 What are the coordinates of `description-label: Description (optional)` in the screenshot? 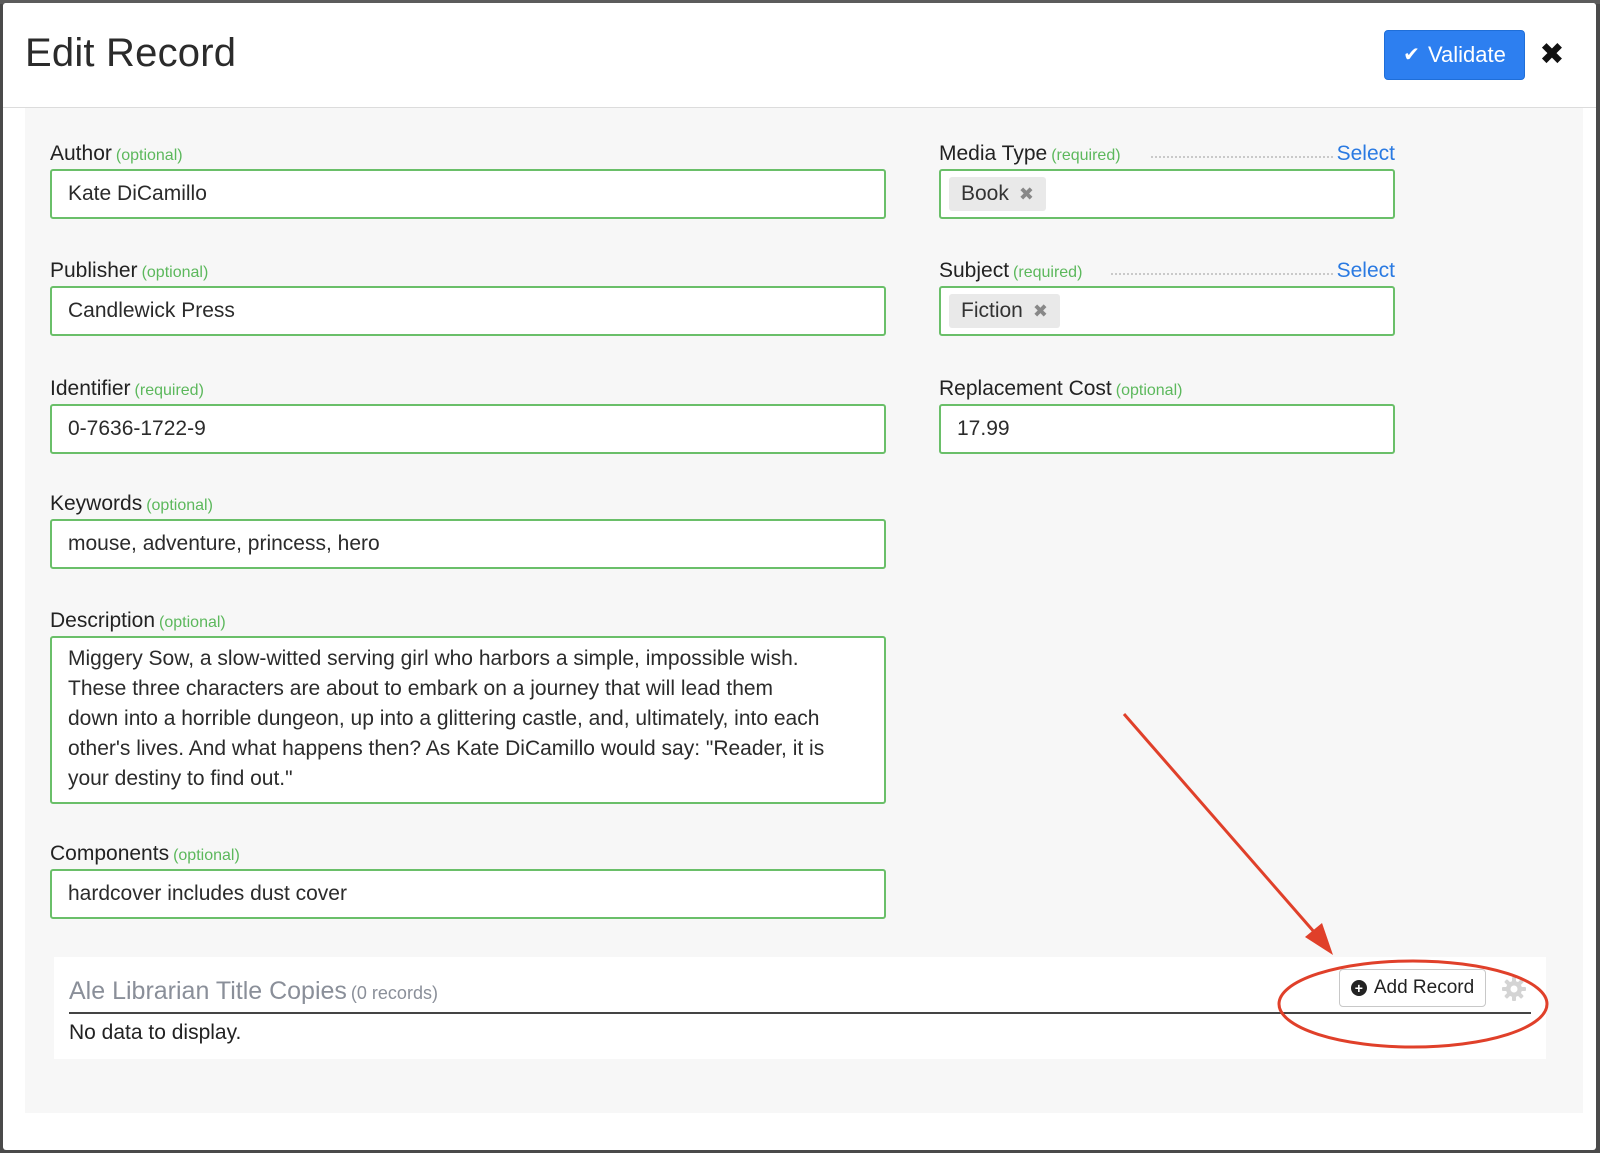 It's located at (138, 620).